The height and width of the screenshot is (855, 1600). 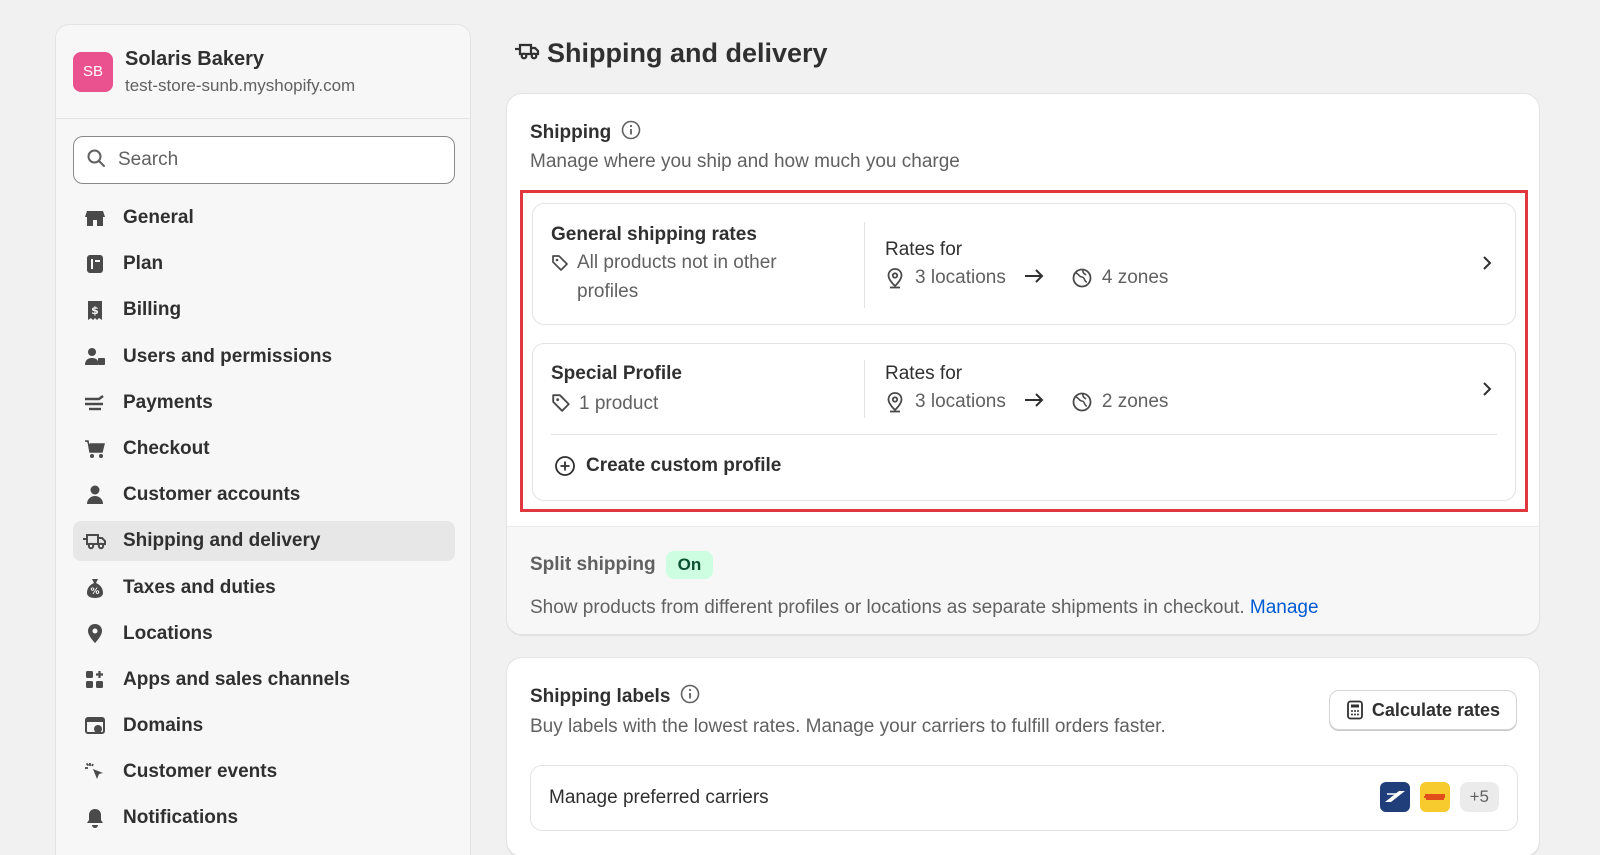 I want to click on profile-divider-horizontal, so click(x=1024, y=434).